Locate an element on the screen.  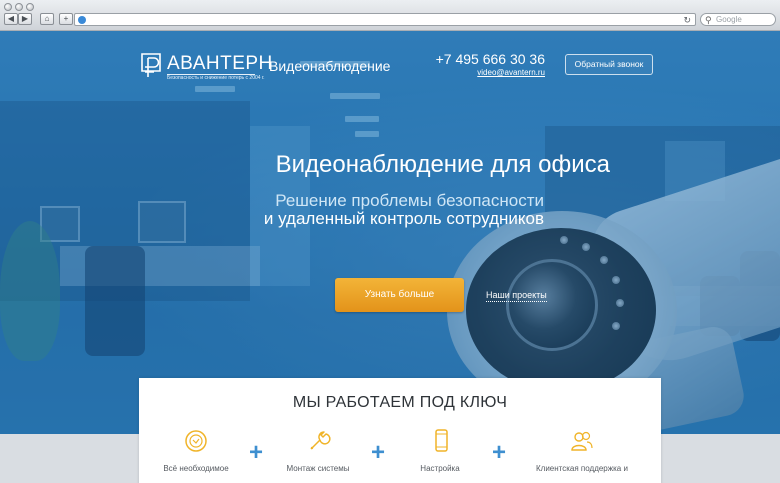
learn-more-button: Узнать больше is located at coordinates (399, 295).